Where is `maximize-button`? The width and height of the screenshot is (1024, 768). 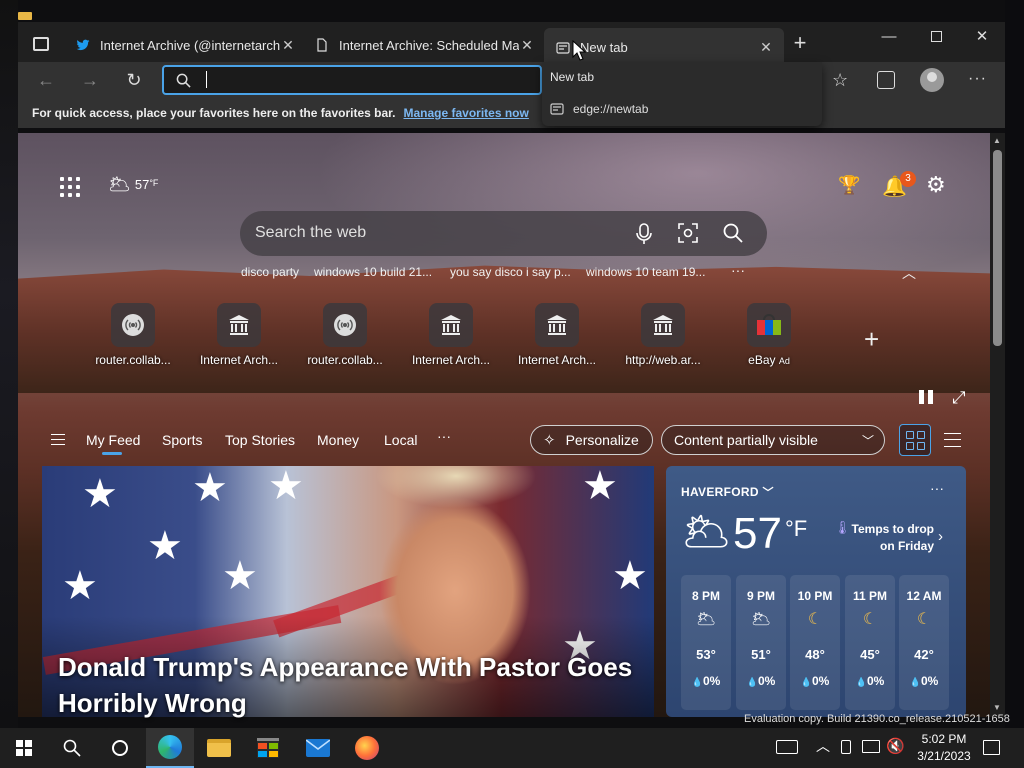
maximize-button is located at coordinates (936, 36).